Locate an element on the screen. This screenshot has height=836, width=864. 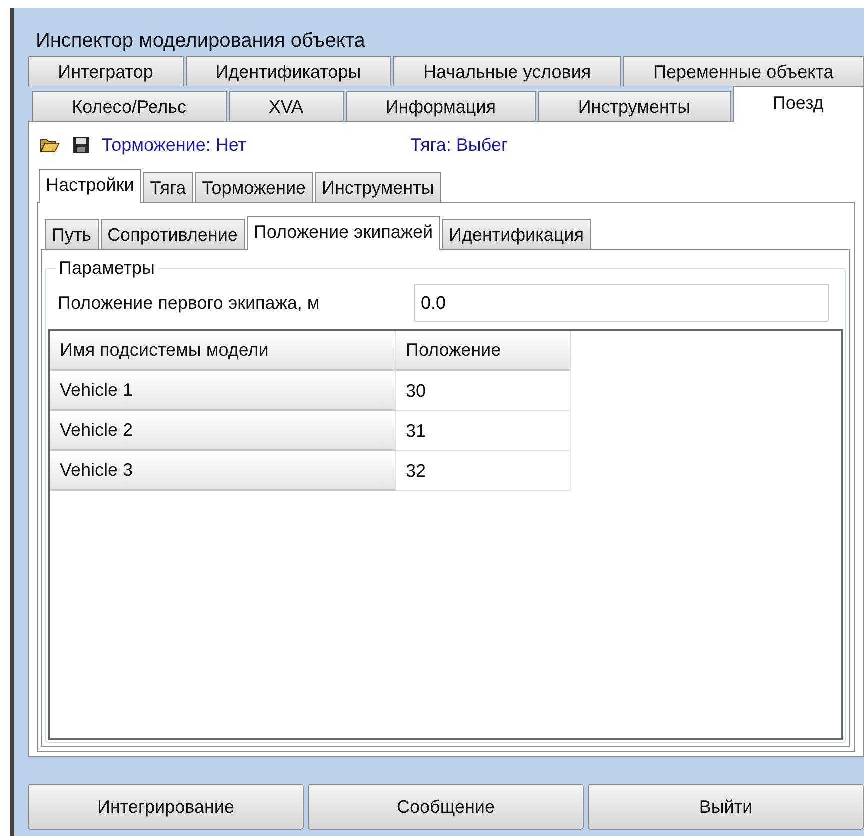
status-text: Торможение: Нет is located at coordinates (174, 145).